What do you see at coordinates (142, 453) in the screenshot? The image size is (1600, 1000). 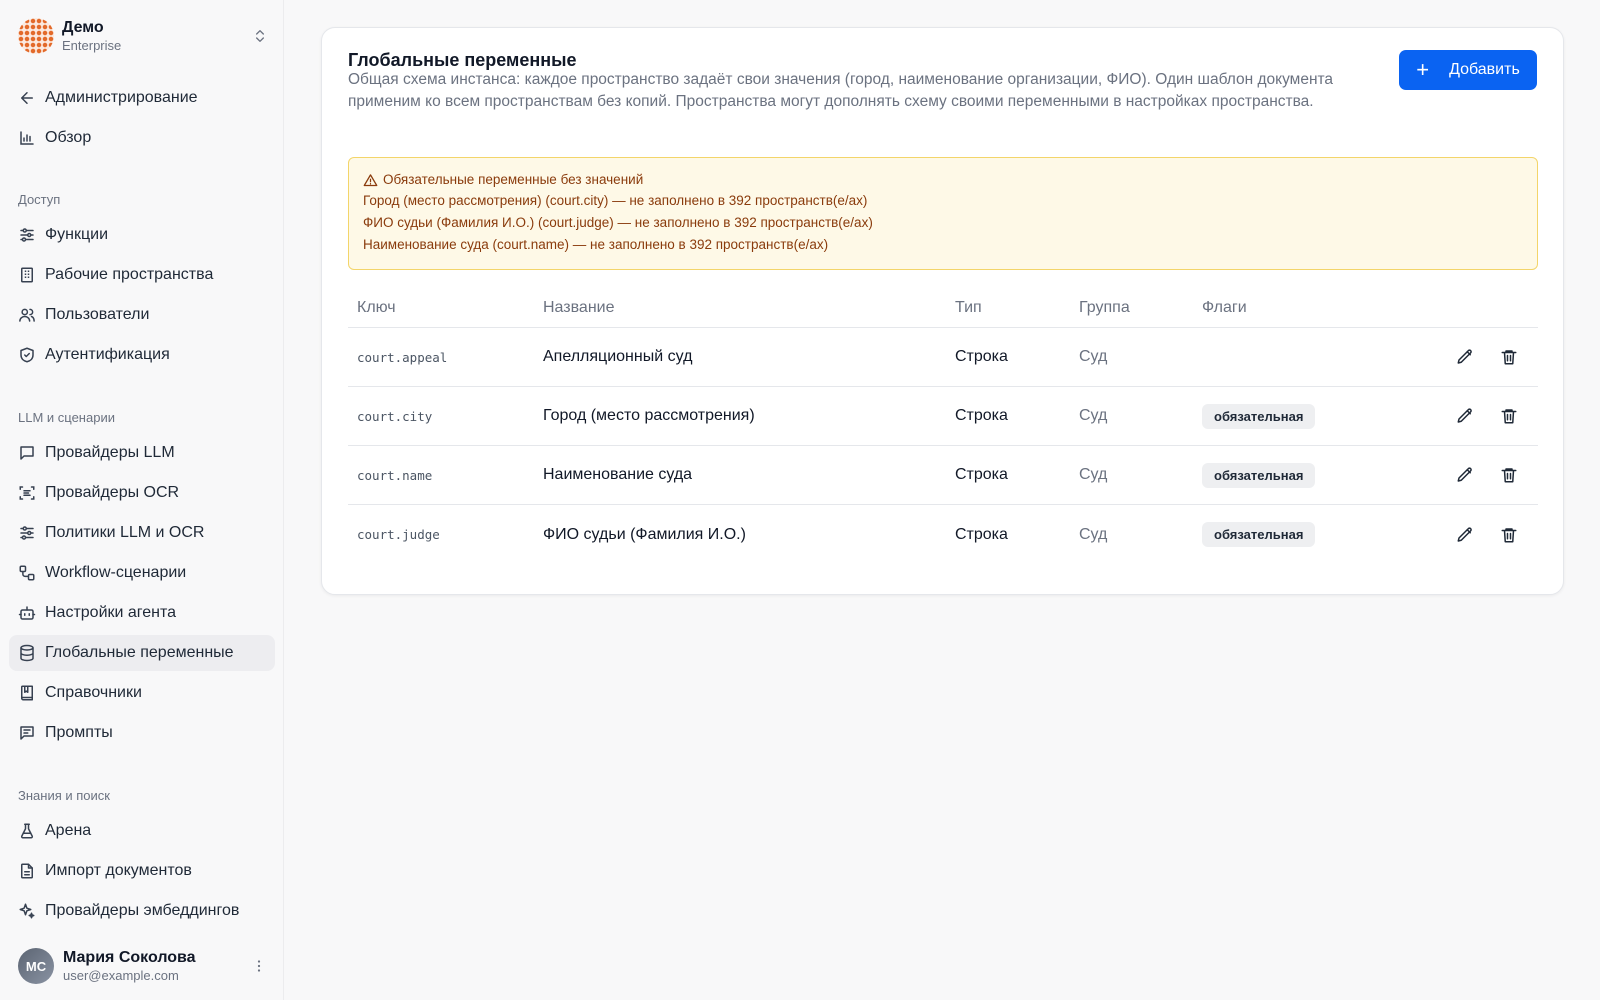 I see `sidebar-item-llm-providers: Провайдеры LLM` at bounding box center [142, 453].